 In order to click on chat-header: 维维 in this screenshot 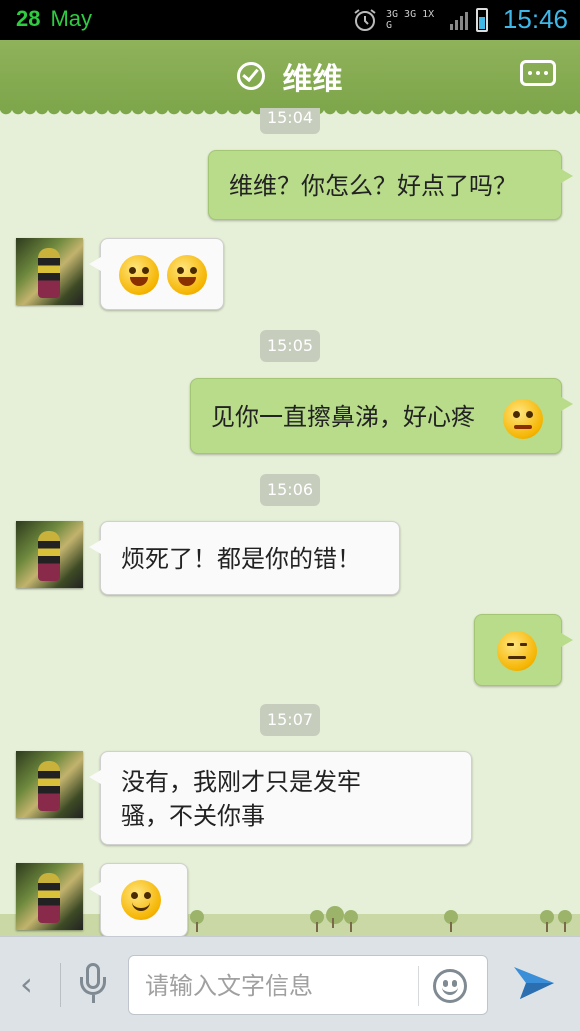, I will do `click(290, 78)`.